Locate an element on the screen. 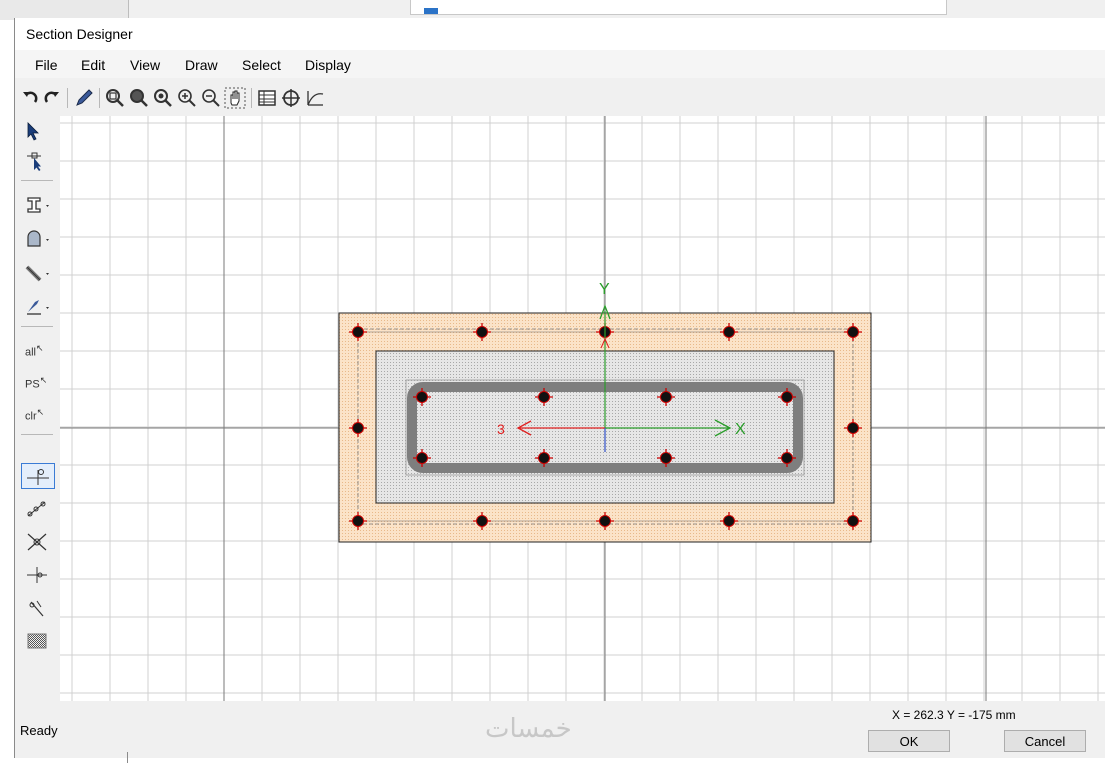  snap-intersection-button is located at coordinates (38, 542).